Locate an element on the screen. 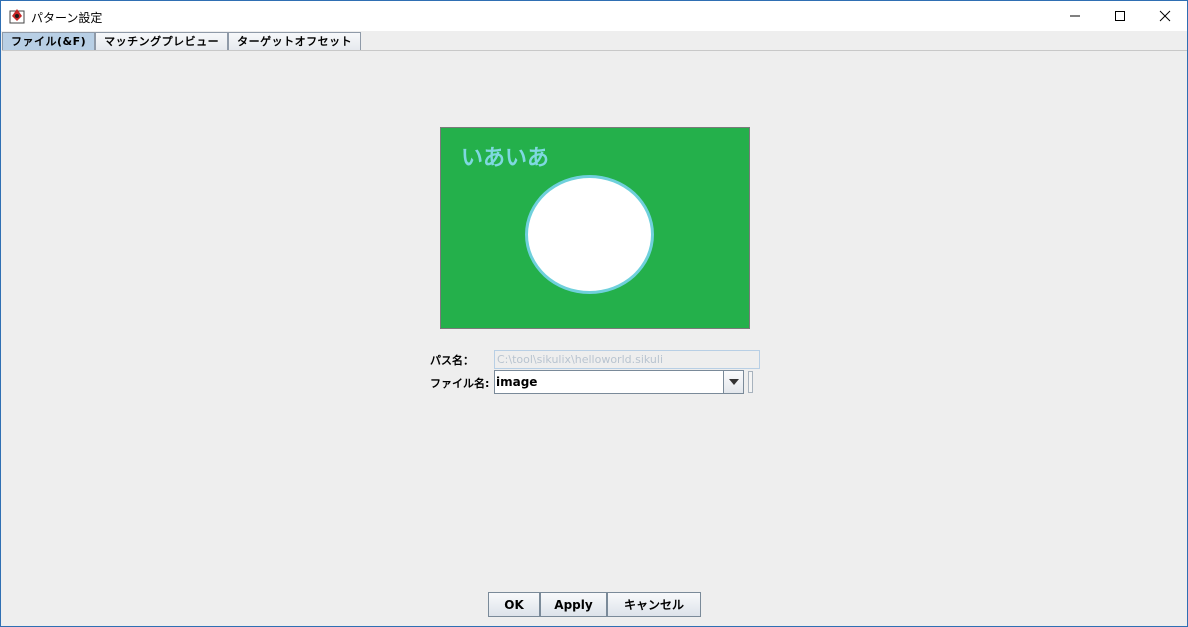 This screenshot has width=1188, height=627. pattern-preview-image: いあいあ is located at coordinates (595, 228).